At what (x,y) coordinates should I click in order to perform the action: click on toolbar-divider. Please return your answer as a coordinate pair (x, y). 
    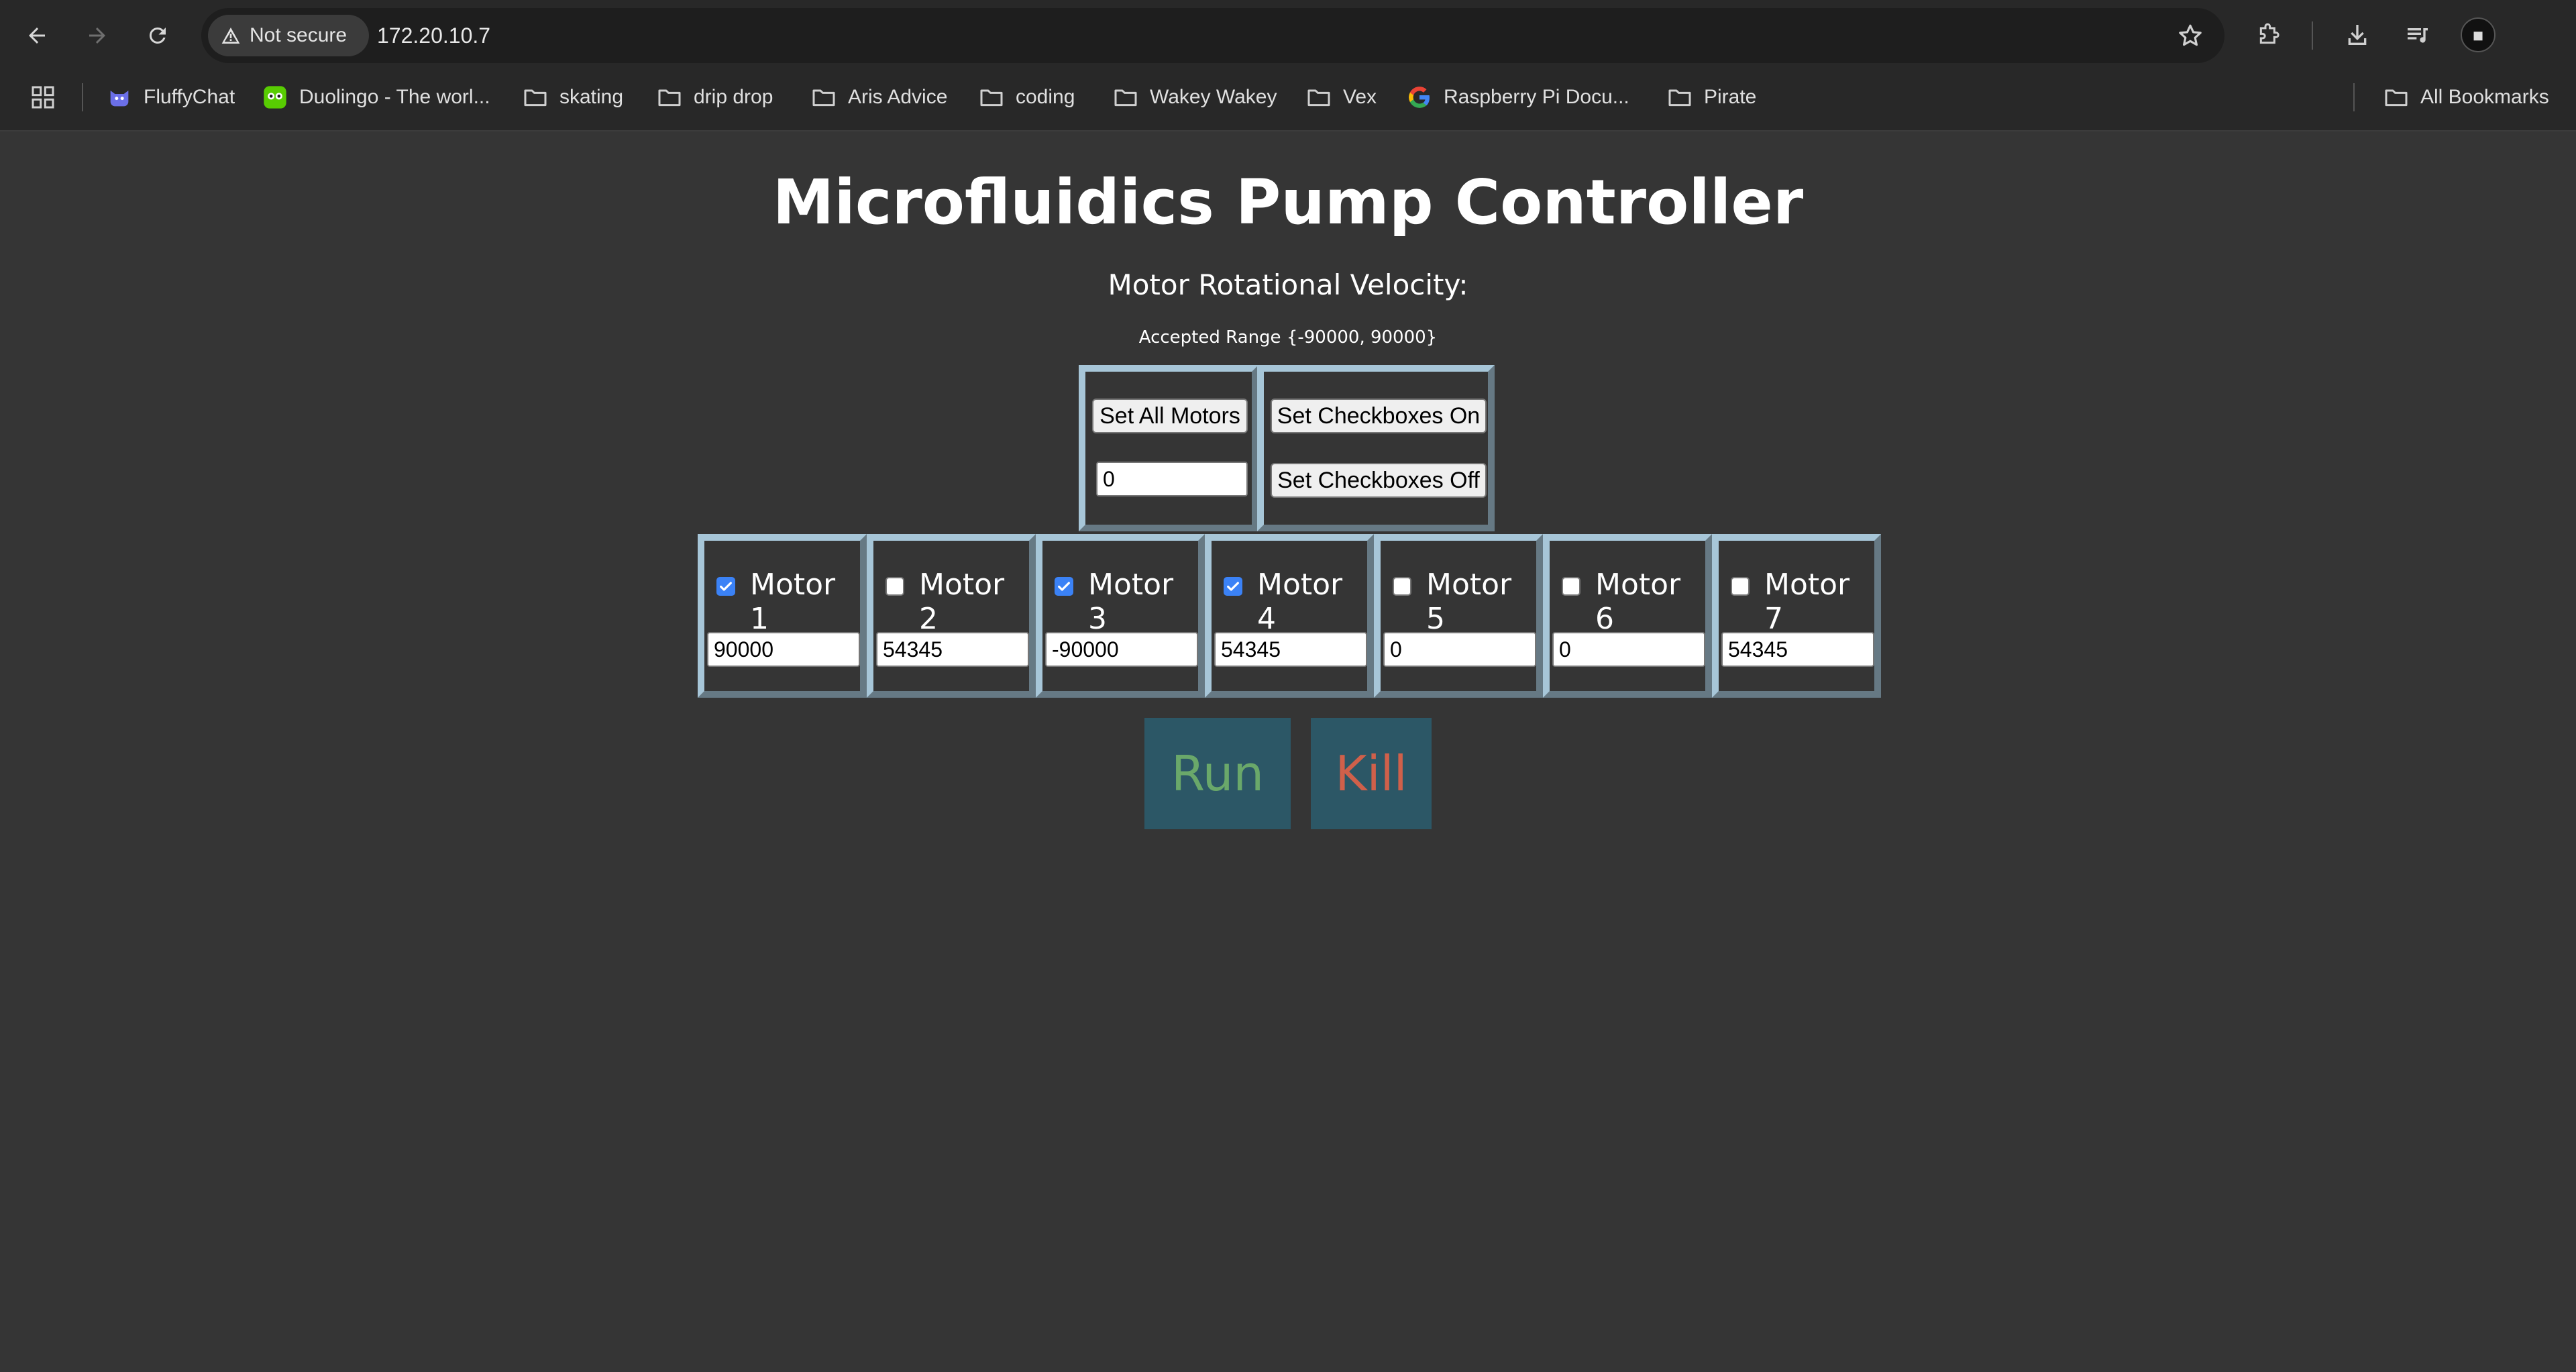
    Looking at the image, I should click on (2312, 35).